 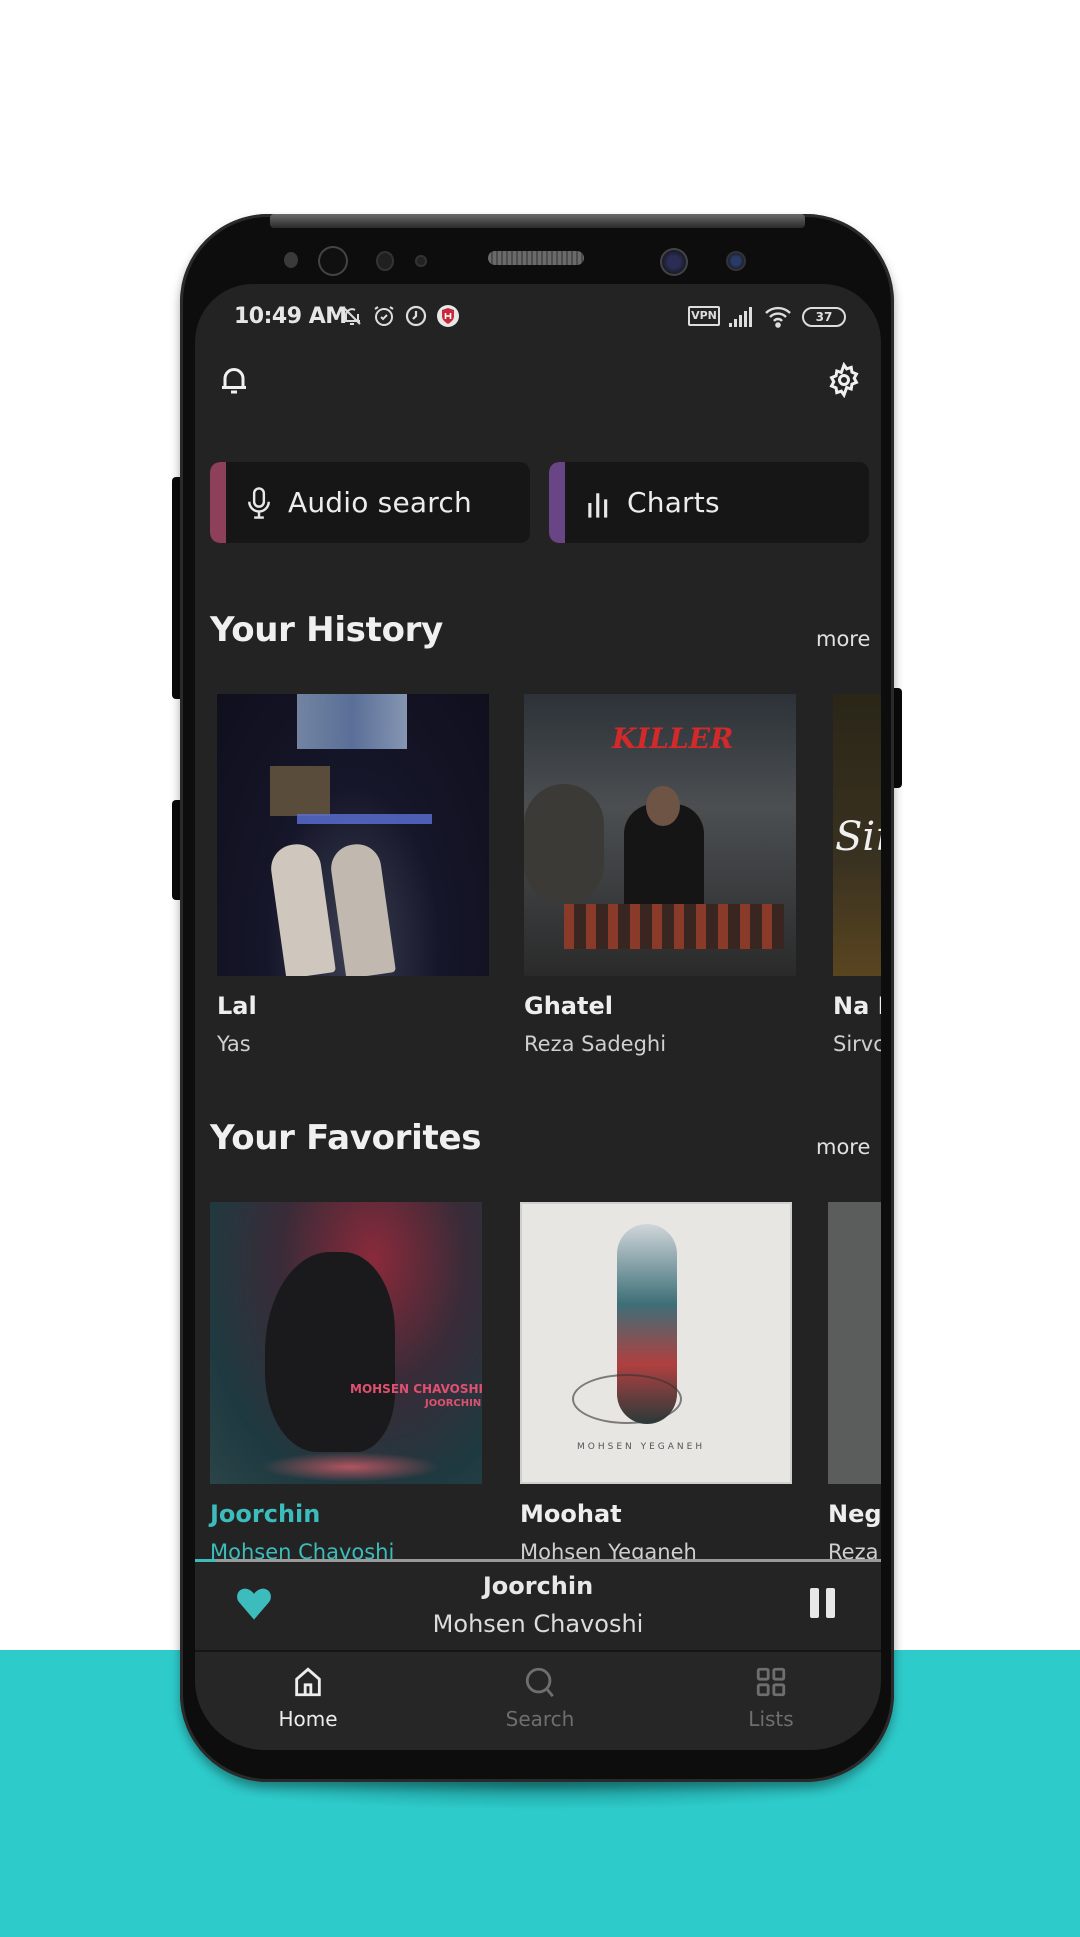 What do you see at coordinates (857, 1044) in the screenshot?
I see `card-artist: Sirvc` at bounding box center [857, 1044].